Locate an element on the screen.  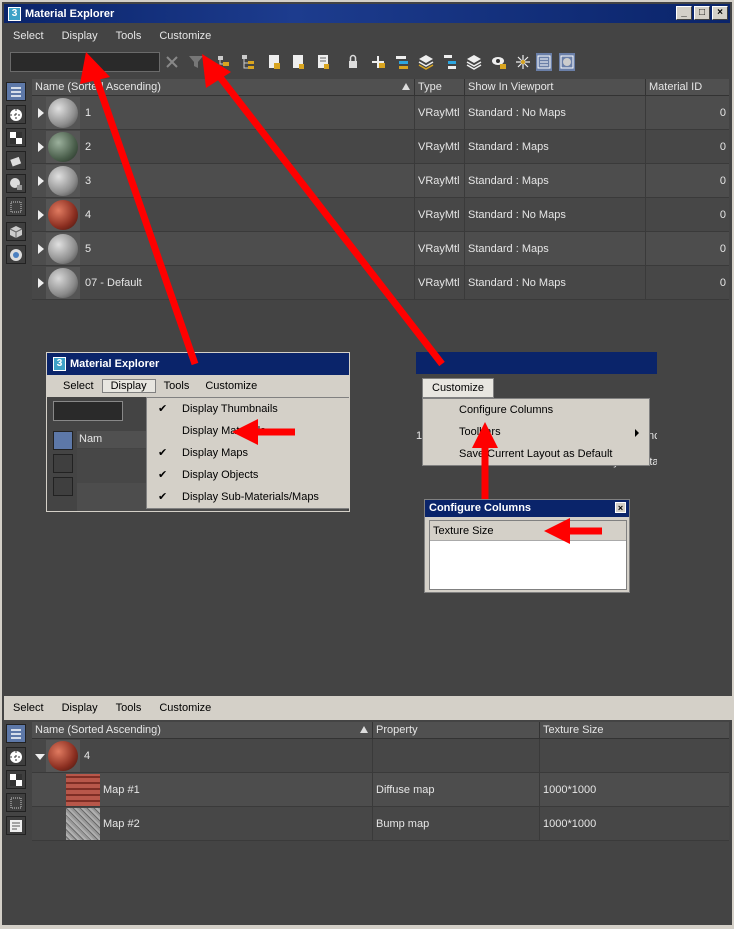
add-material-icon is located at coordinates (378, 62).